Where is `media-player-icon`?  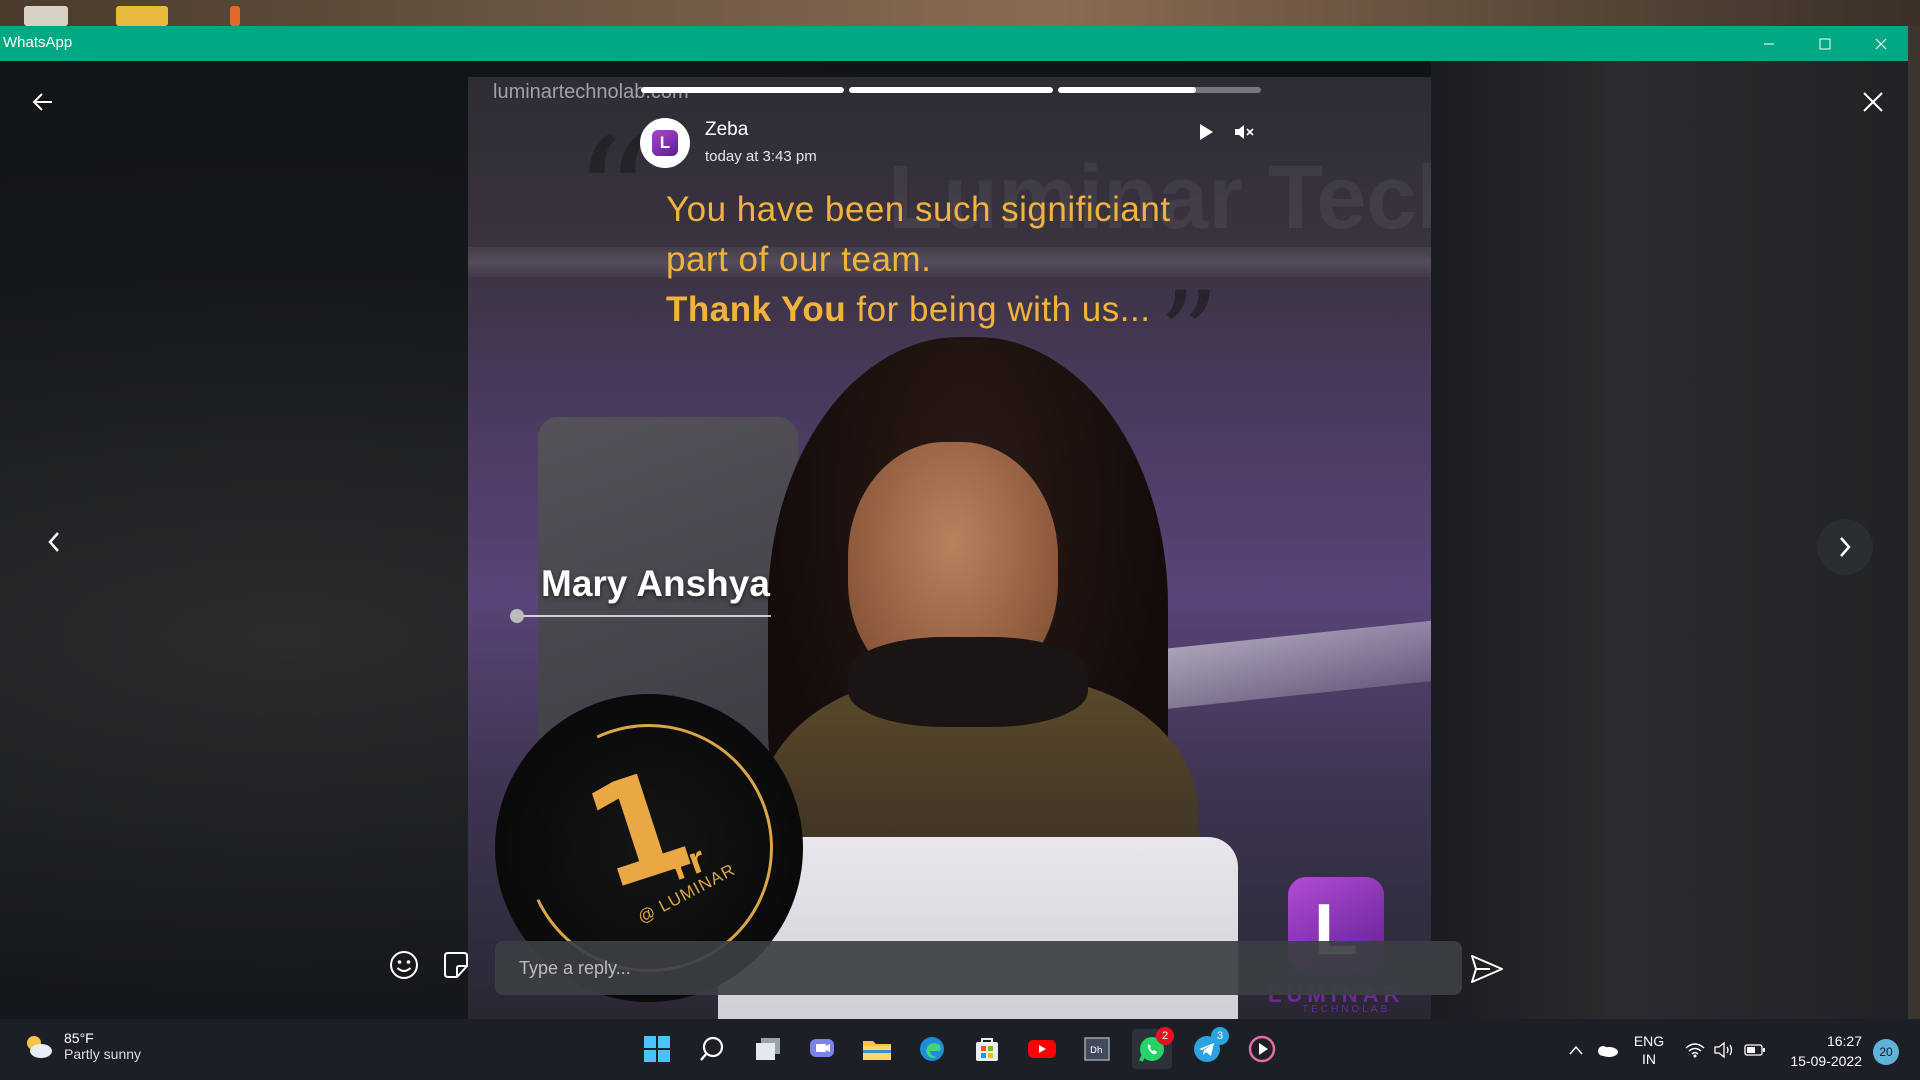 media-player-icon is located at coordinates (1262, 1049).